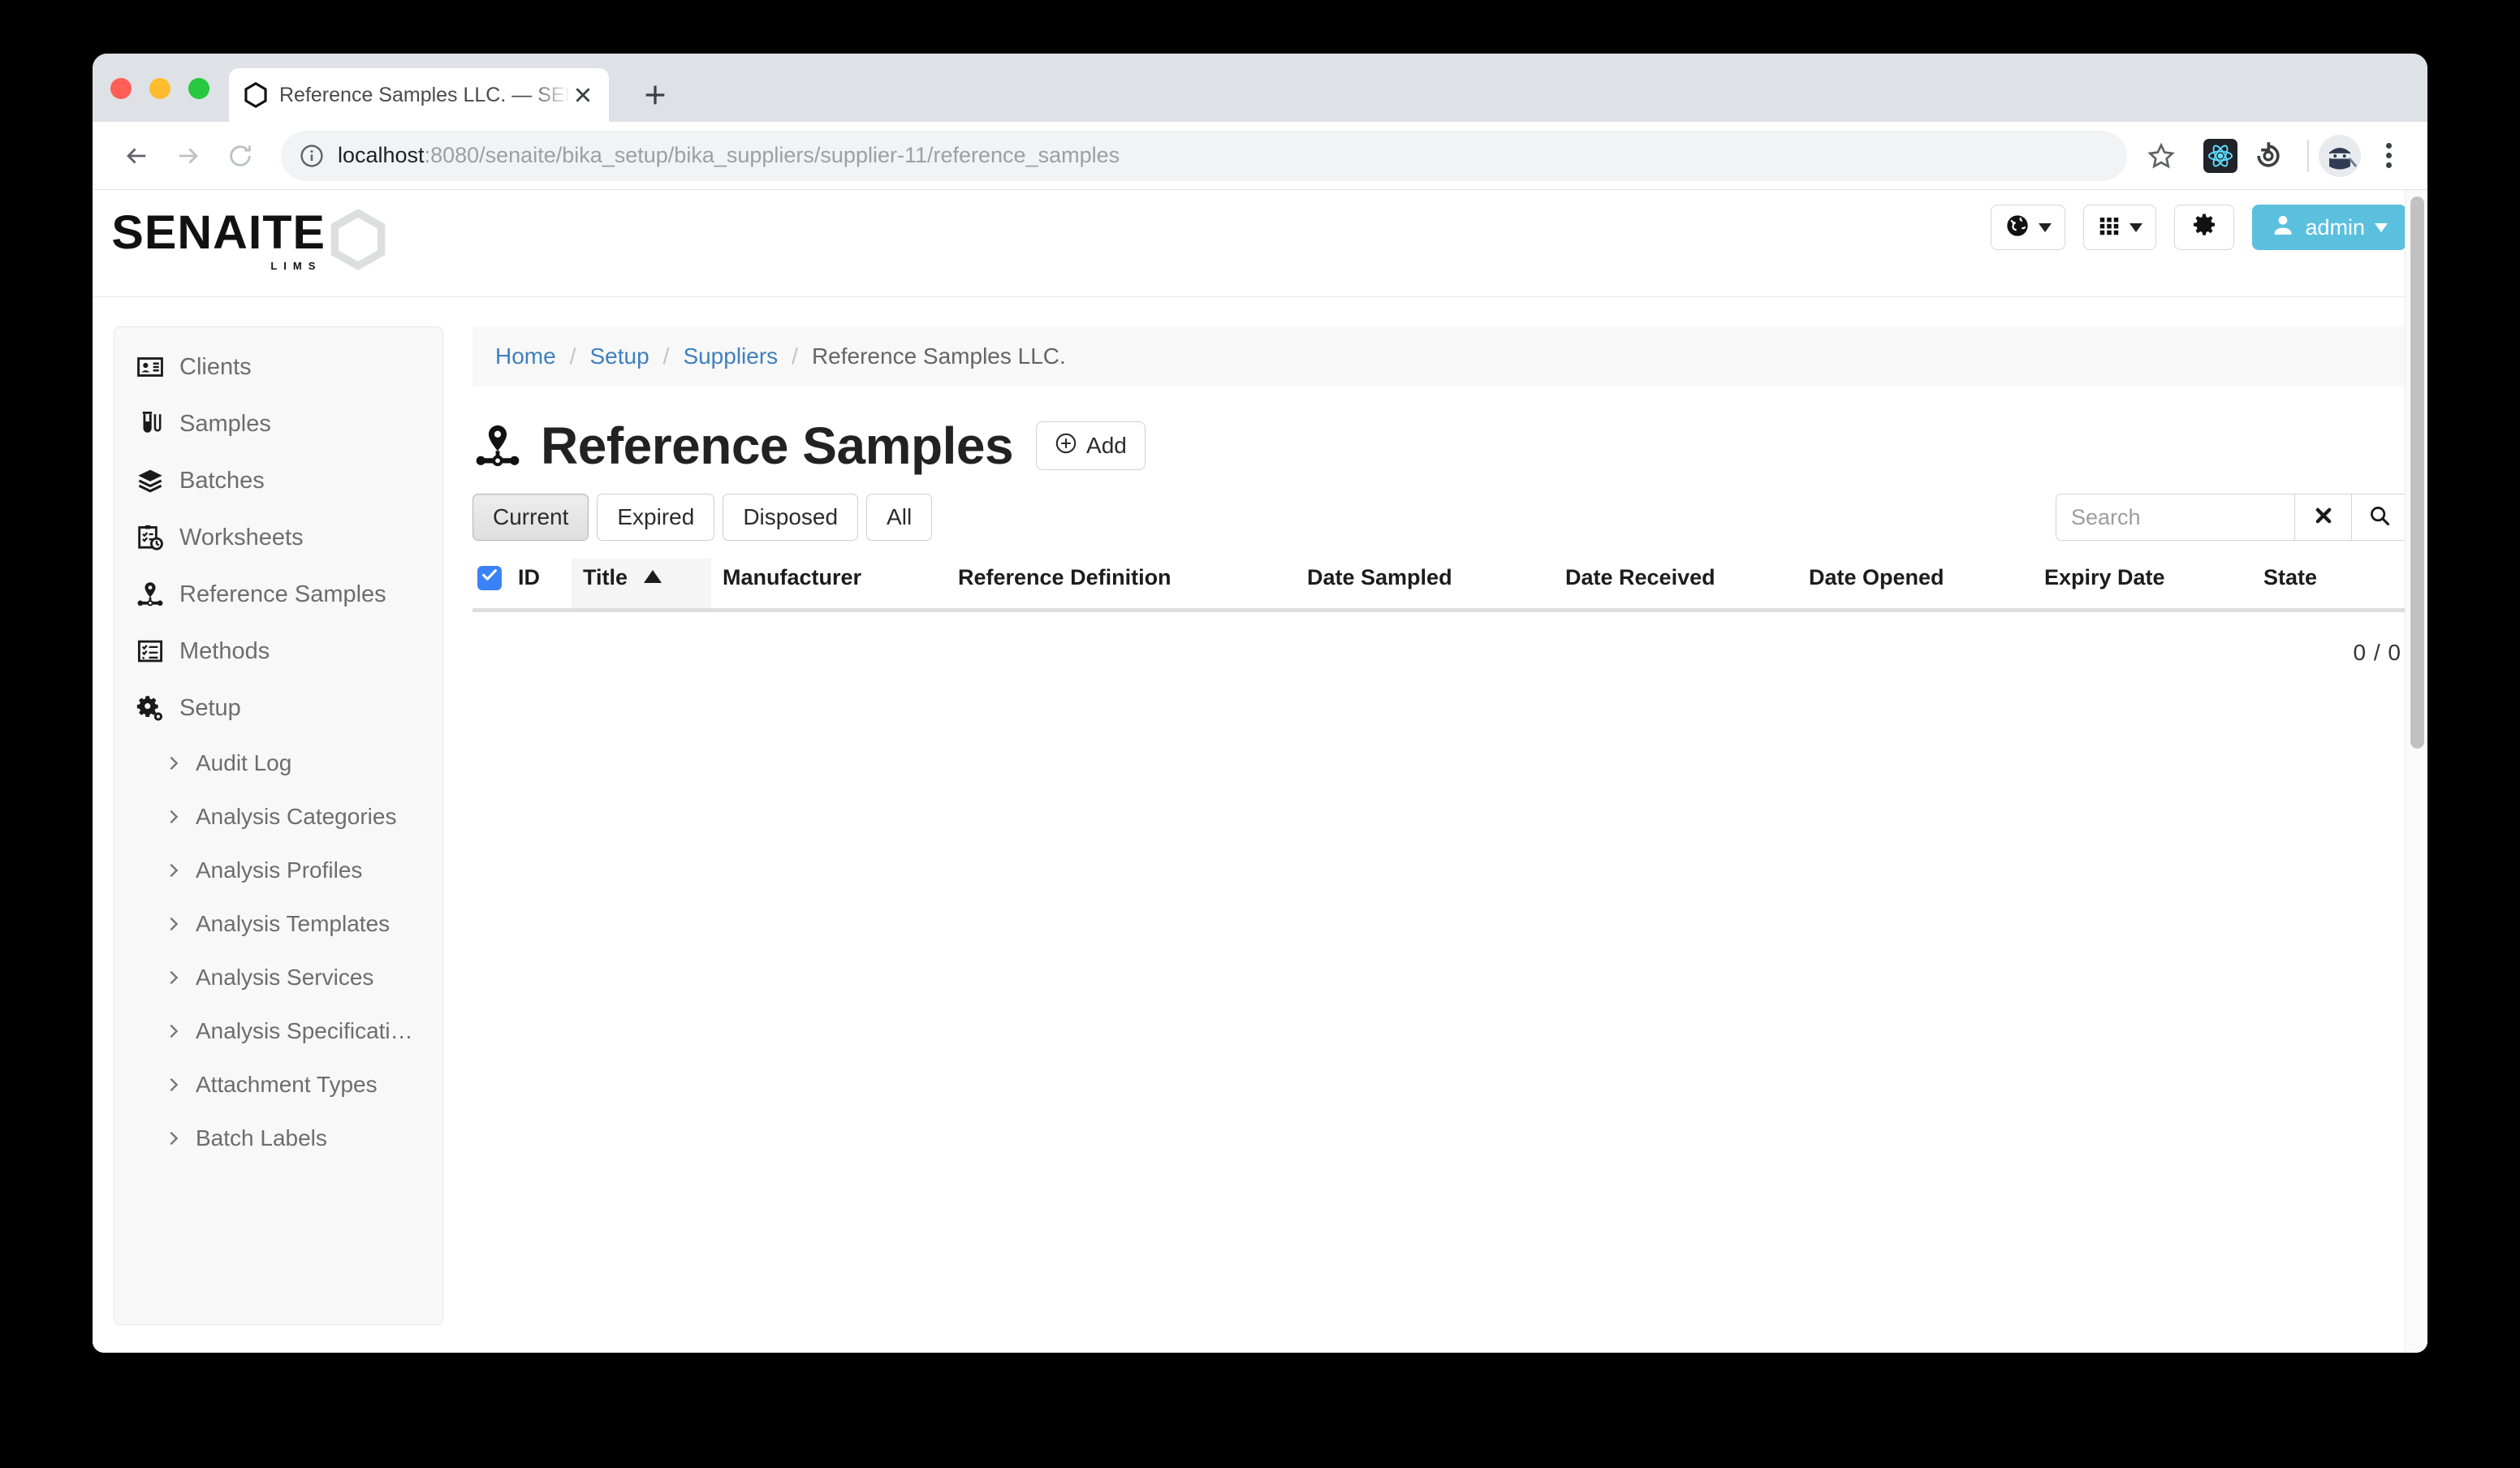 The width and height of the screenshot is (2520, 1468). Describe the element at coordinates (1915, 585) in the screenshot. I see `table-column-date-opened: Date Opened` at that location.